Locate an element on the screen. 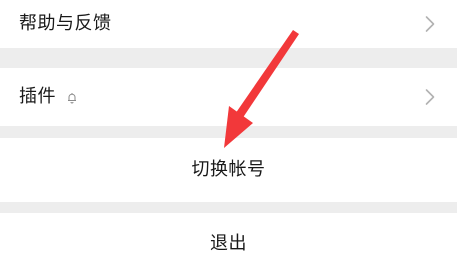 Image resolution: width=457 pixels, height=275 pixels. menu-item-help-feedback-label: 帮助与反馈 is located at coordinates (65, 23).